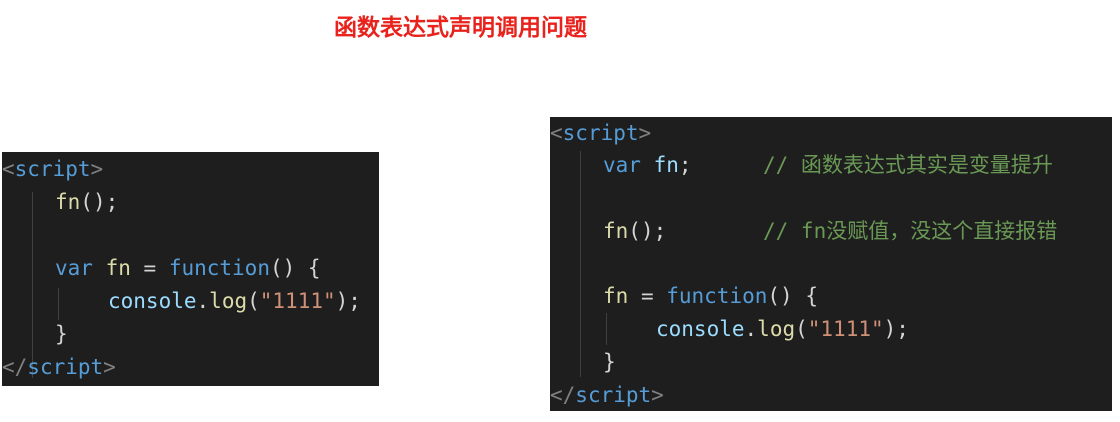 This screenshot has height=422, width=1120. What do you see at coordinates (460, 28) in the screenshot?
I see `page-title: 函数表达式声明调用问题` at bounding box center [460, 28].